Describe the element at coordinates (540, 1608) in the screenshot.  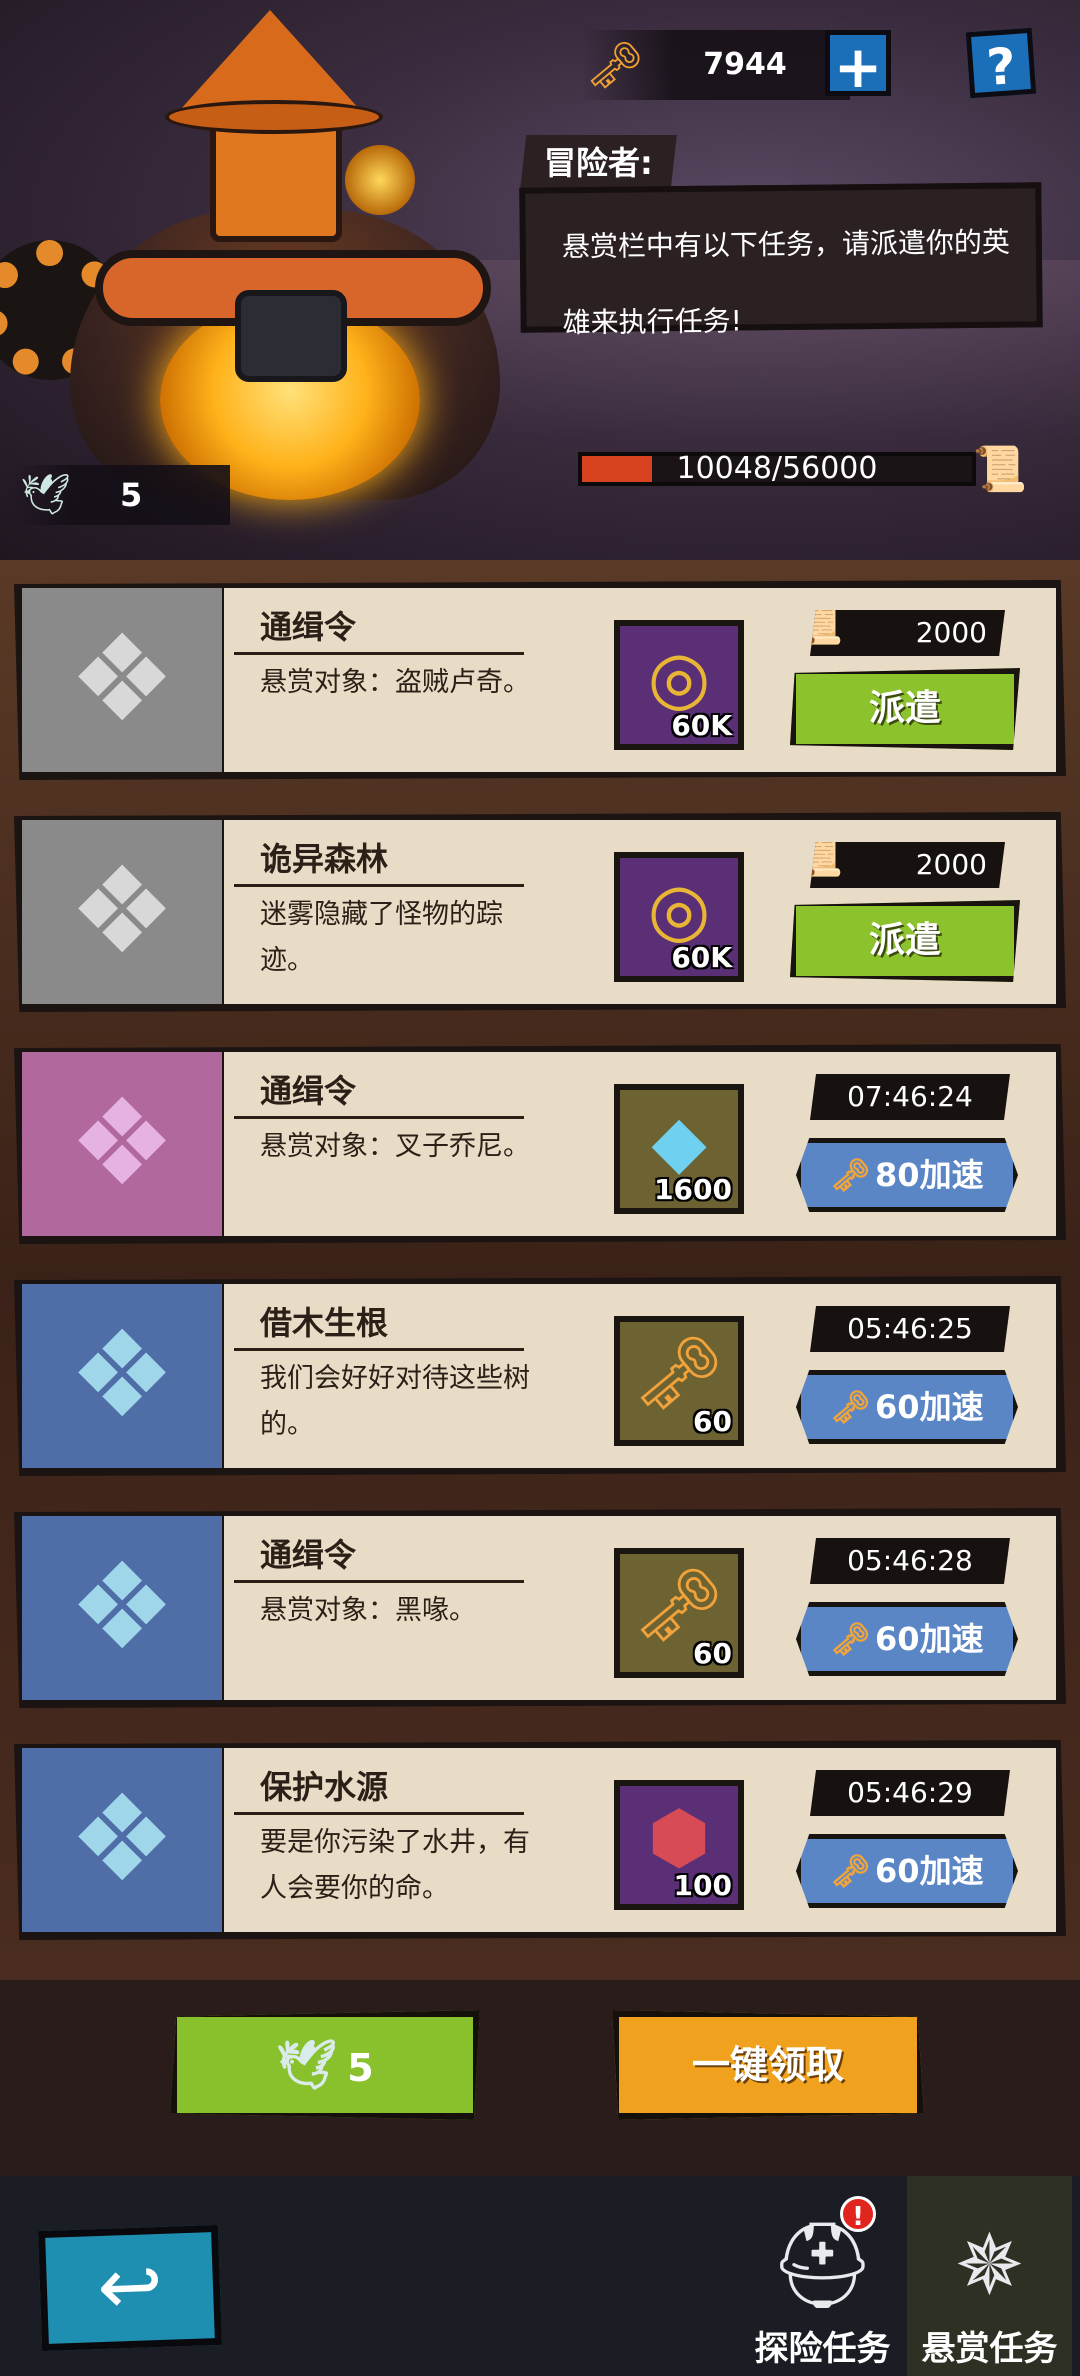
I see `quest-row: ❖ 通缉令 悬赏对象：黑喙。 🗝 60 05:46:28 🗝 60加速` at that location.